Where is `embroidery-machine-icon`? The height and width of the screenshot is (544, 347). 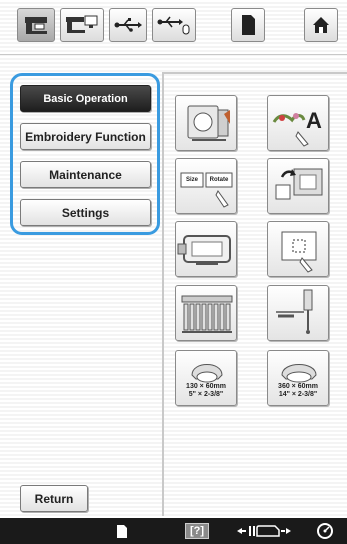
embroidery-machine-icon is located at coordinates (208, 123).